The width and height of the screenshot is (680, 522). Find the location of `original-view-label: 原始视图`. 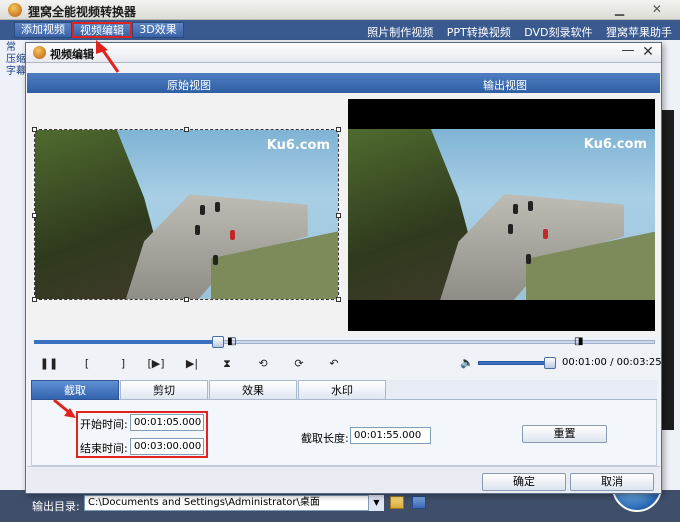

original-view-label: 原始视图 is located at coordinates (189, 85).